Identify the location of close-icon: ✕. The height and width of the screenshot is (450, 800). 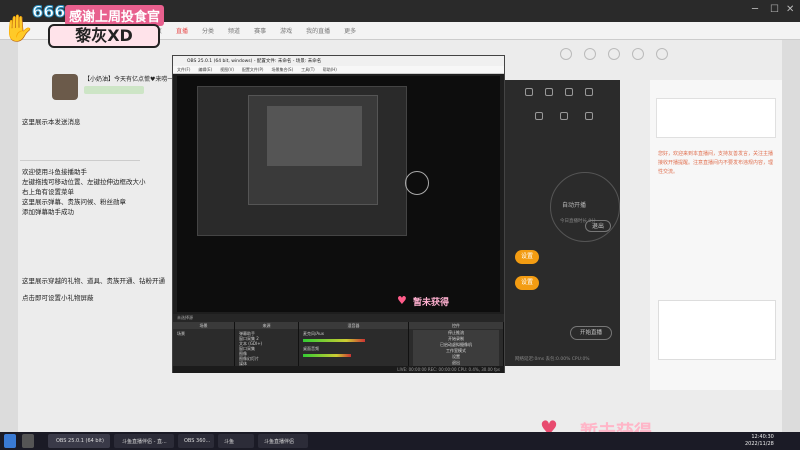
(790, 9).